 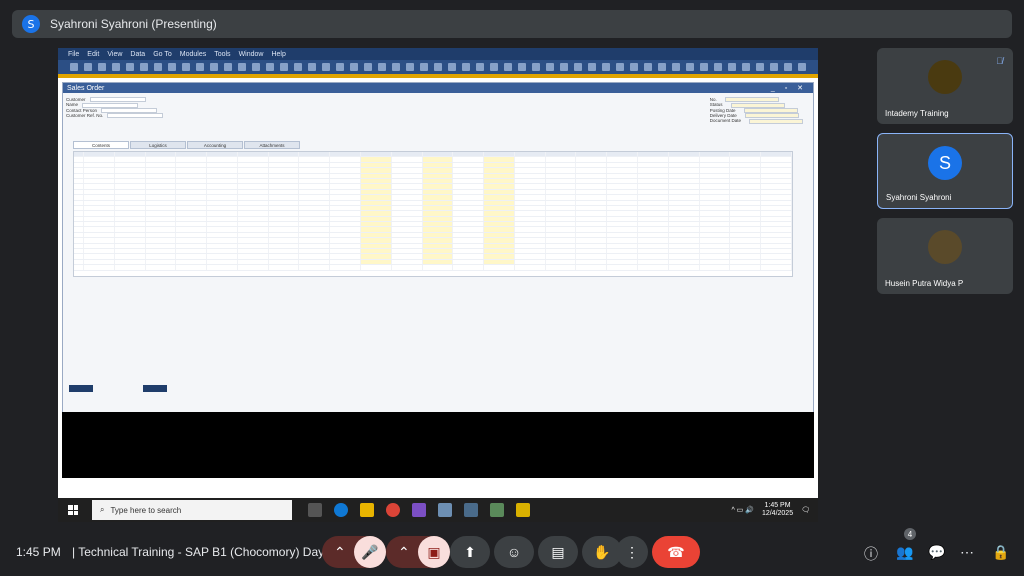 What do you see at coordinates (632, 552) in the screenshot?
I see `more-options-button: ⋮` at bounding box center [632, 552].